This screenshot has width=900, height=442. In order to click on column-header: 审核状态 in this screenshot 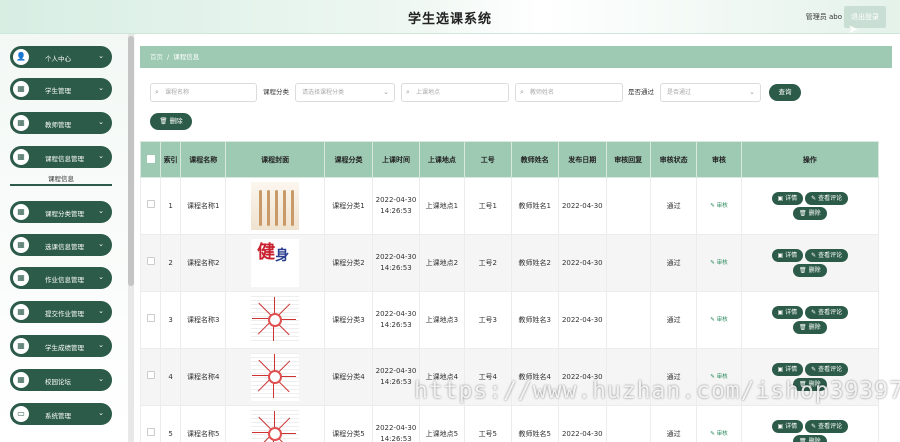, I will do `click(673, 159)`.